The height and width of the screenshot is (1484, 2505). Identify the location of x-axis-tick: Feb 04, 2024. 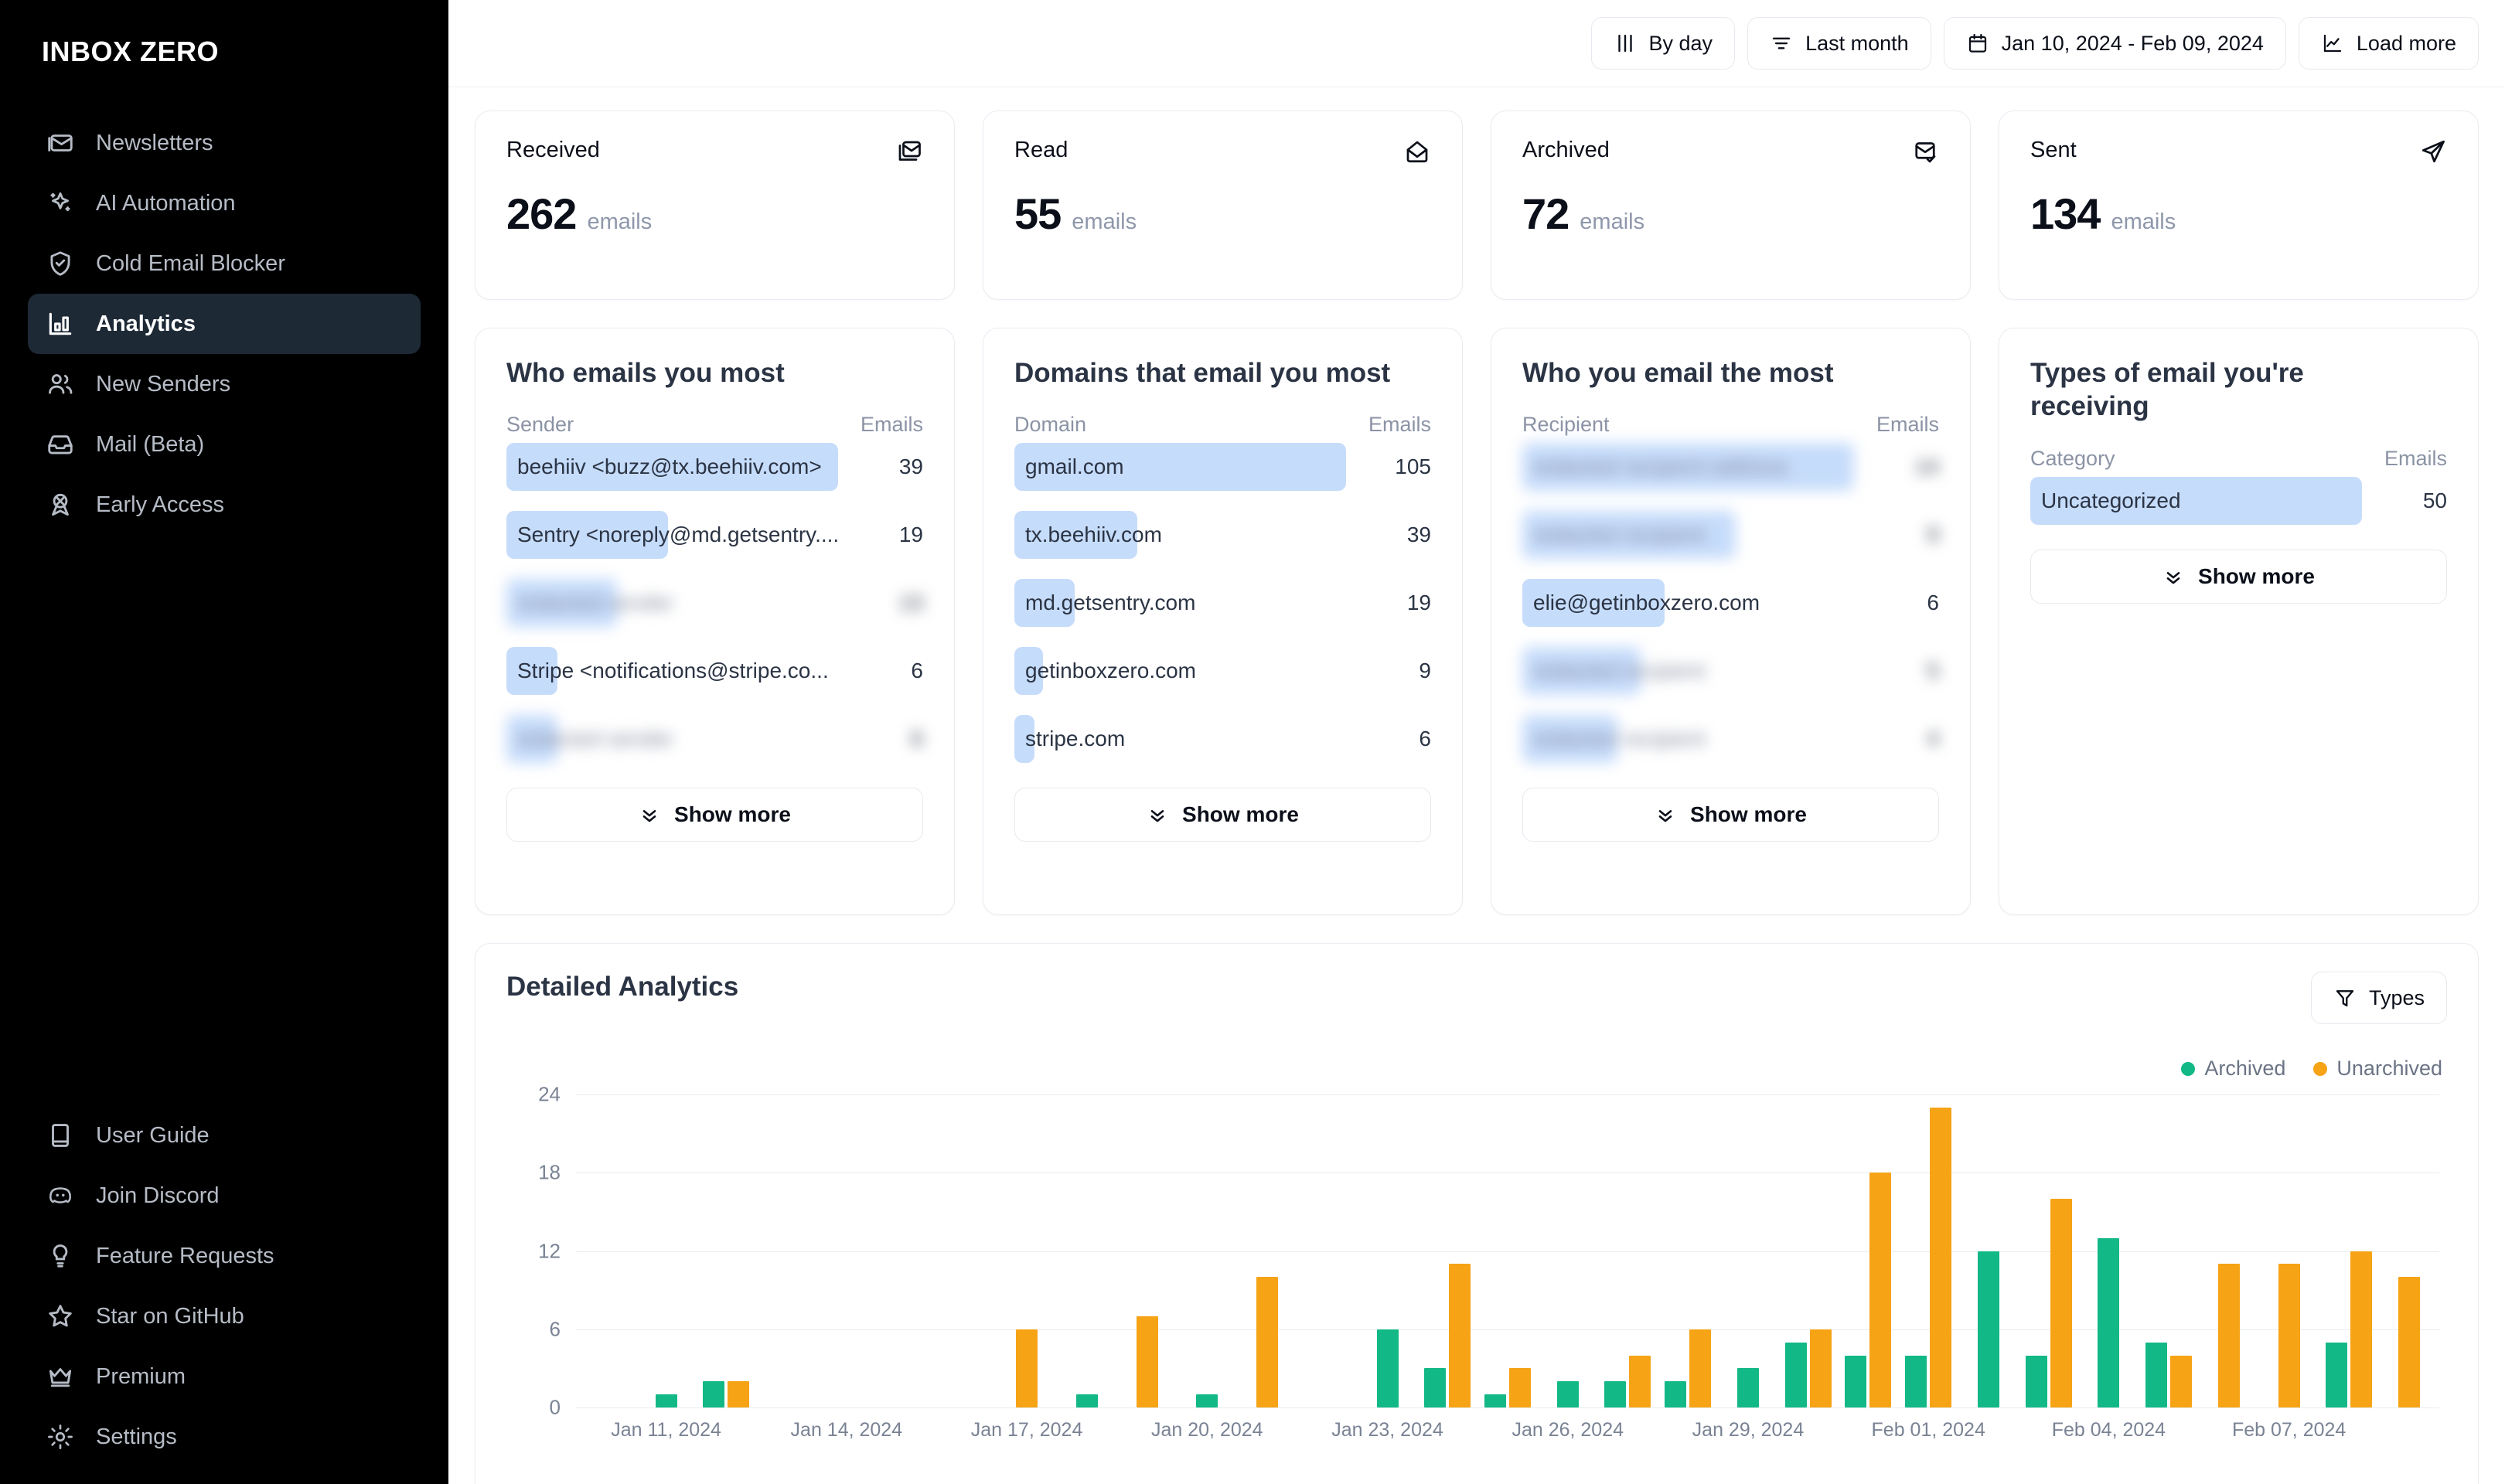
(2108, 1430).